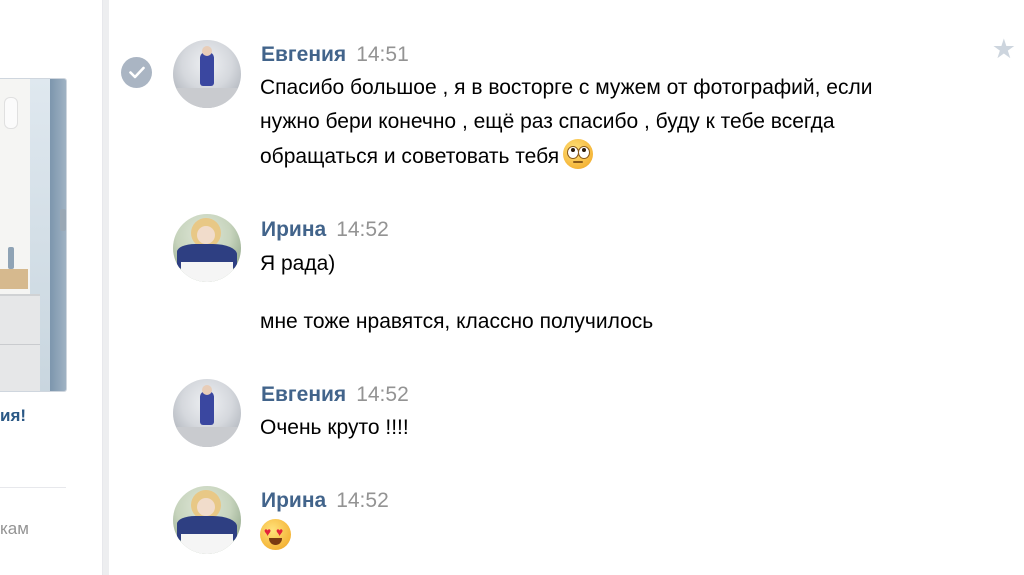  What do you see at coordinates (382, 54) in the screenshot?
I see `message-time: 14:51` at bounding box center [382, 54].